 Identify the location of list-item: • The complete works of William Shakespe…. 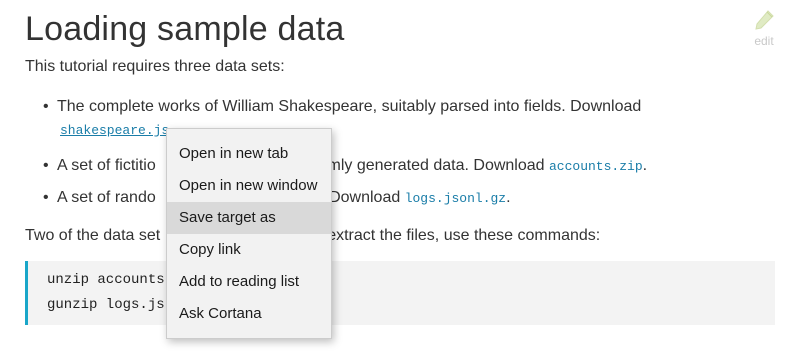
(393, 107).